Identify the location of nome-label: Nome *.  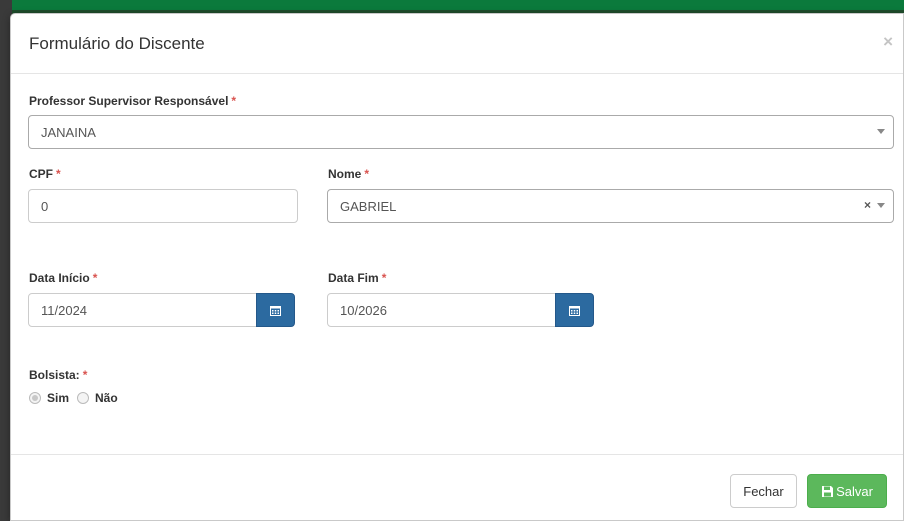
(348, 174).